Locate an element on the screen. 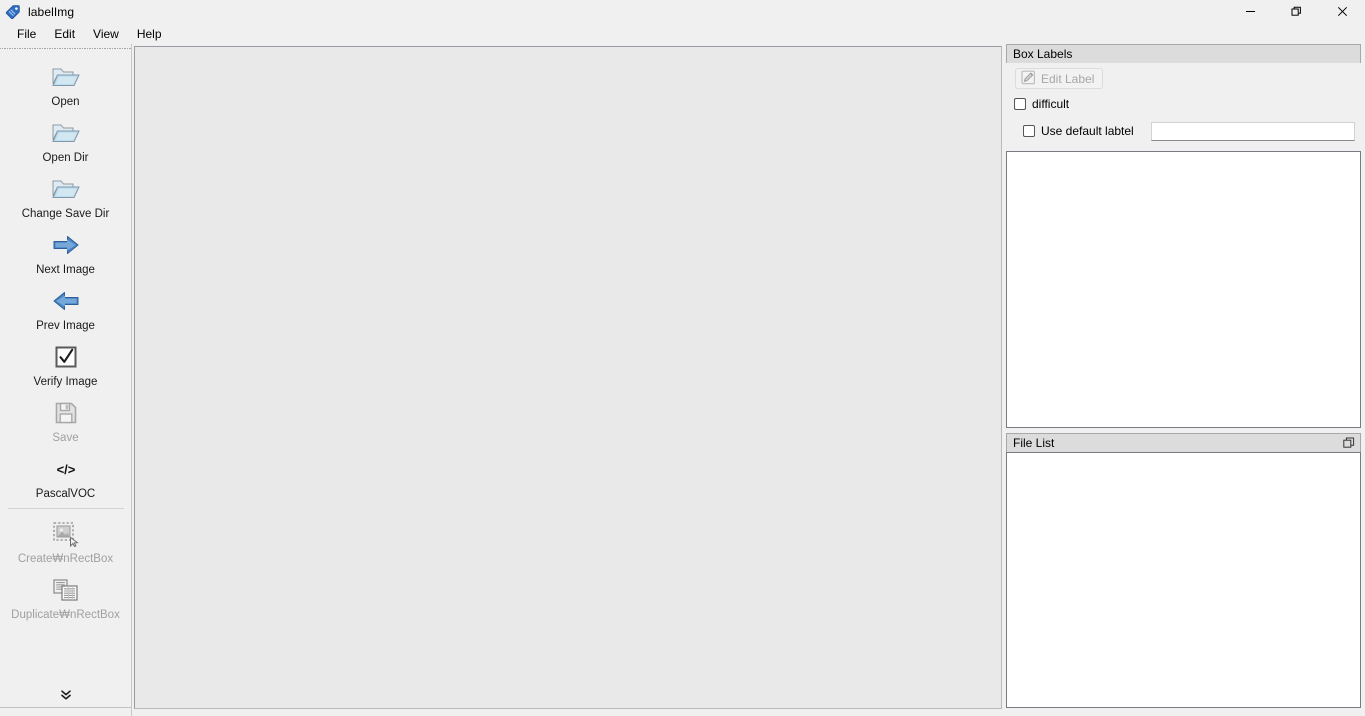 Image resolution: width=1365 pixels, height=716 pixels. toolbar-button-change-save-dir: Change Save Dir is located at coordinates (66, 194).